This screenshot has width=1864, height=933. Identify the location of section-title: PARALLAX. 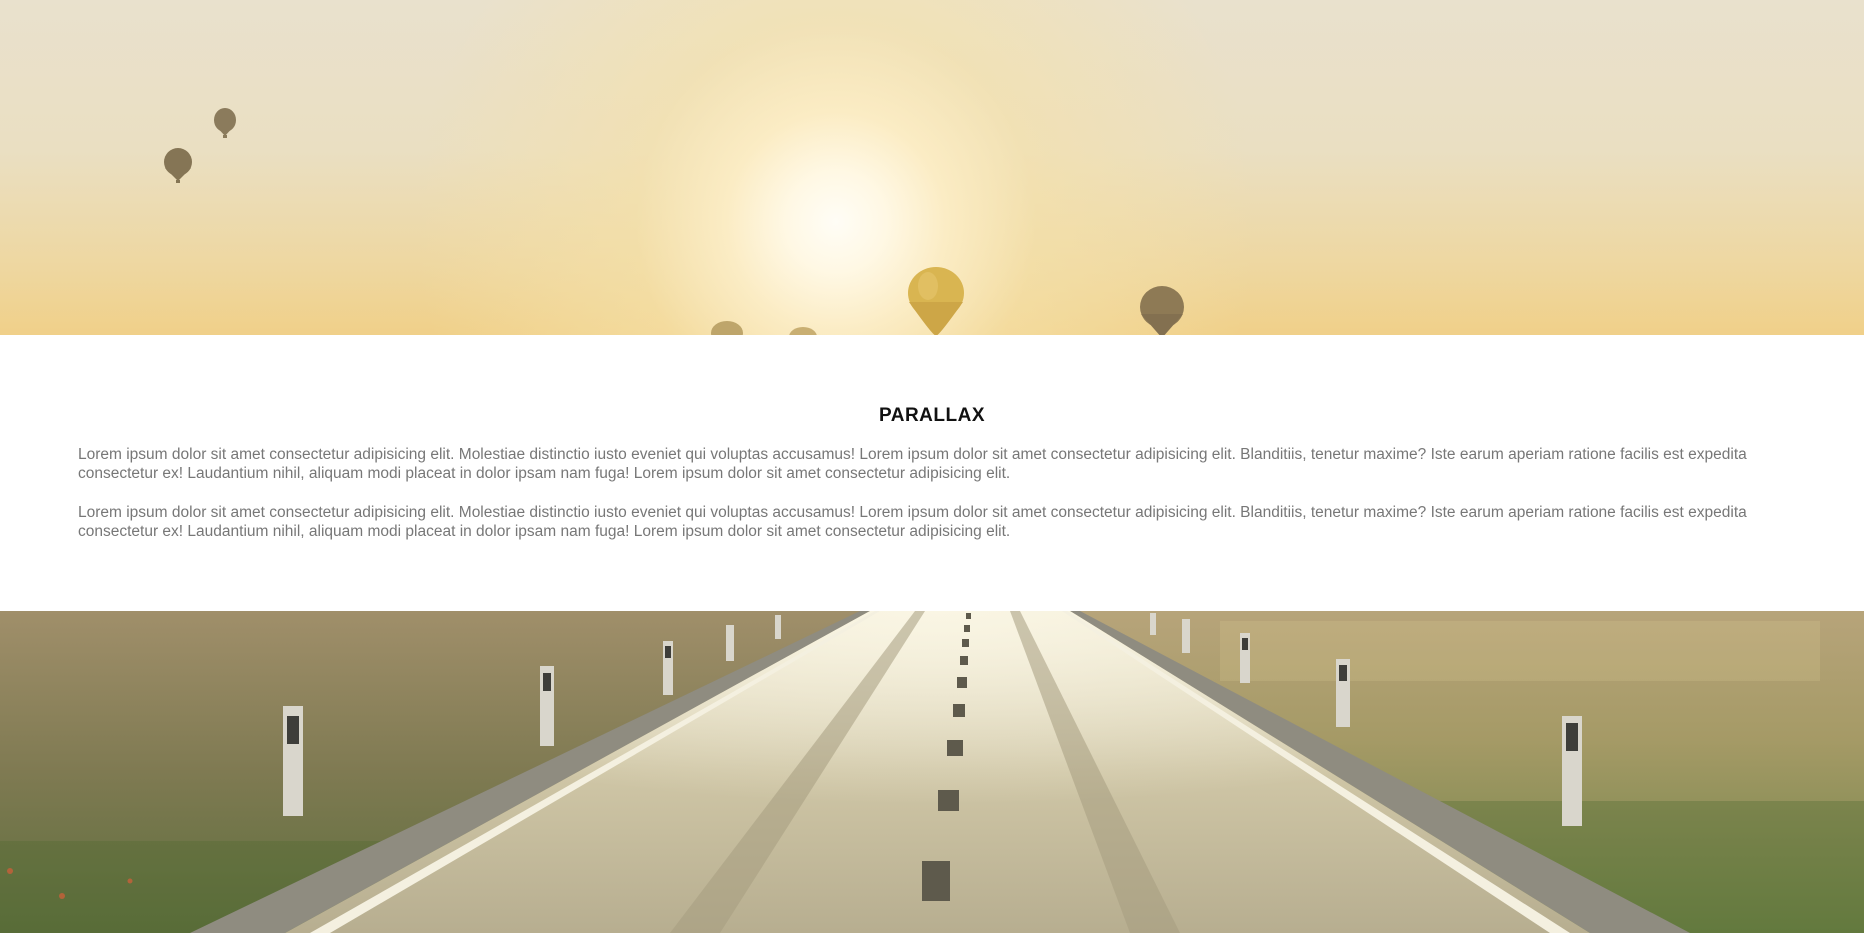
(932, 415).